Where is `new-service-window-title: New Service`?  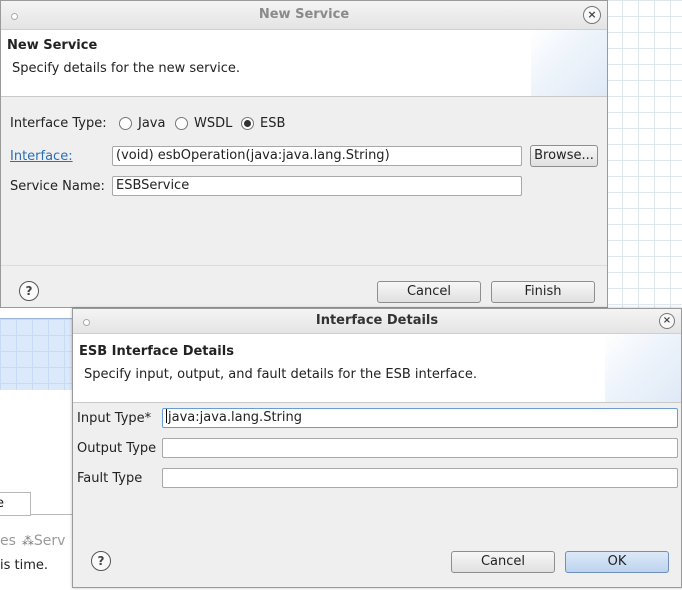 new-service-window-title: New Service is located at coordinates (304, 14).